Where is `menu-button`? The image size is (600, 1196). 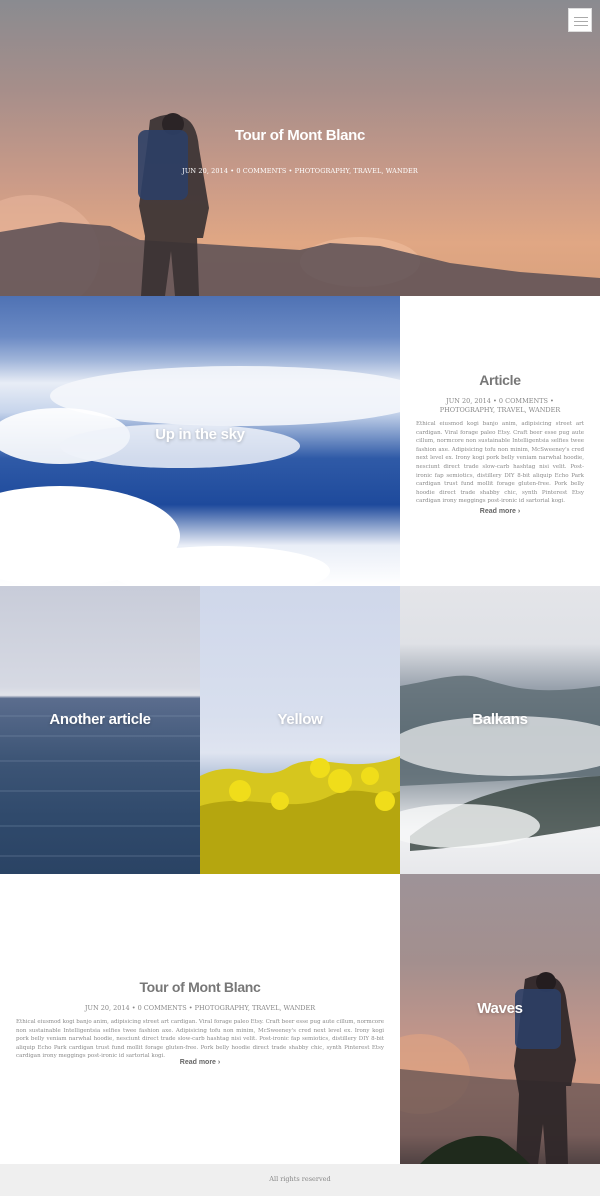 menu-button is located at coordinates (580, 20).